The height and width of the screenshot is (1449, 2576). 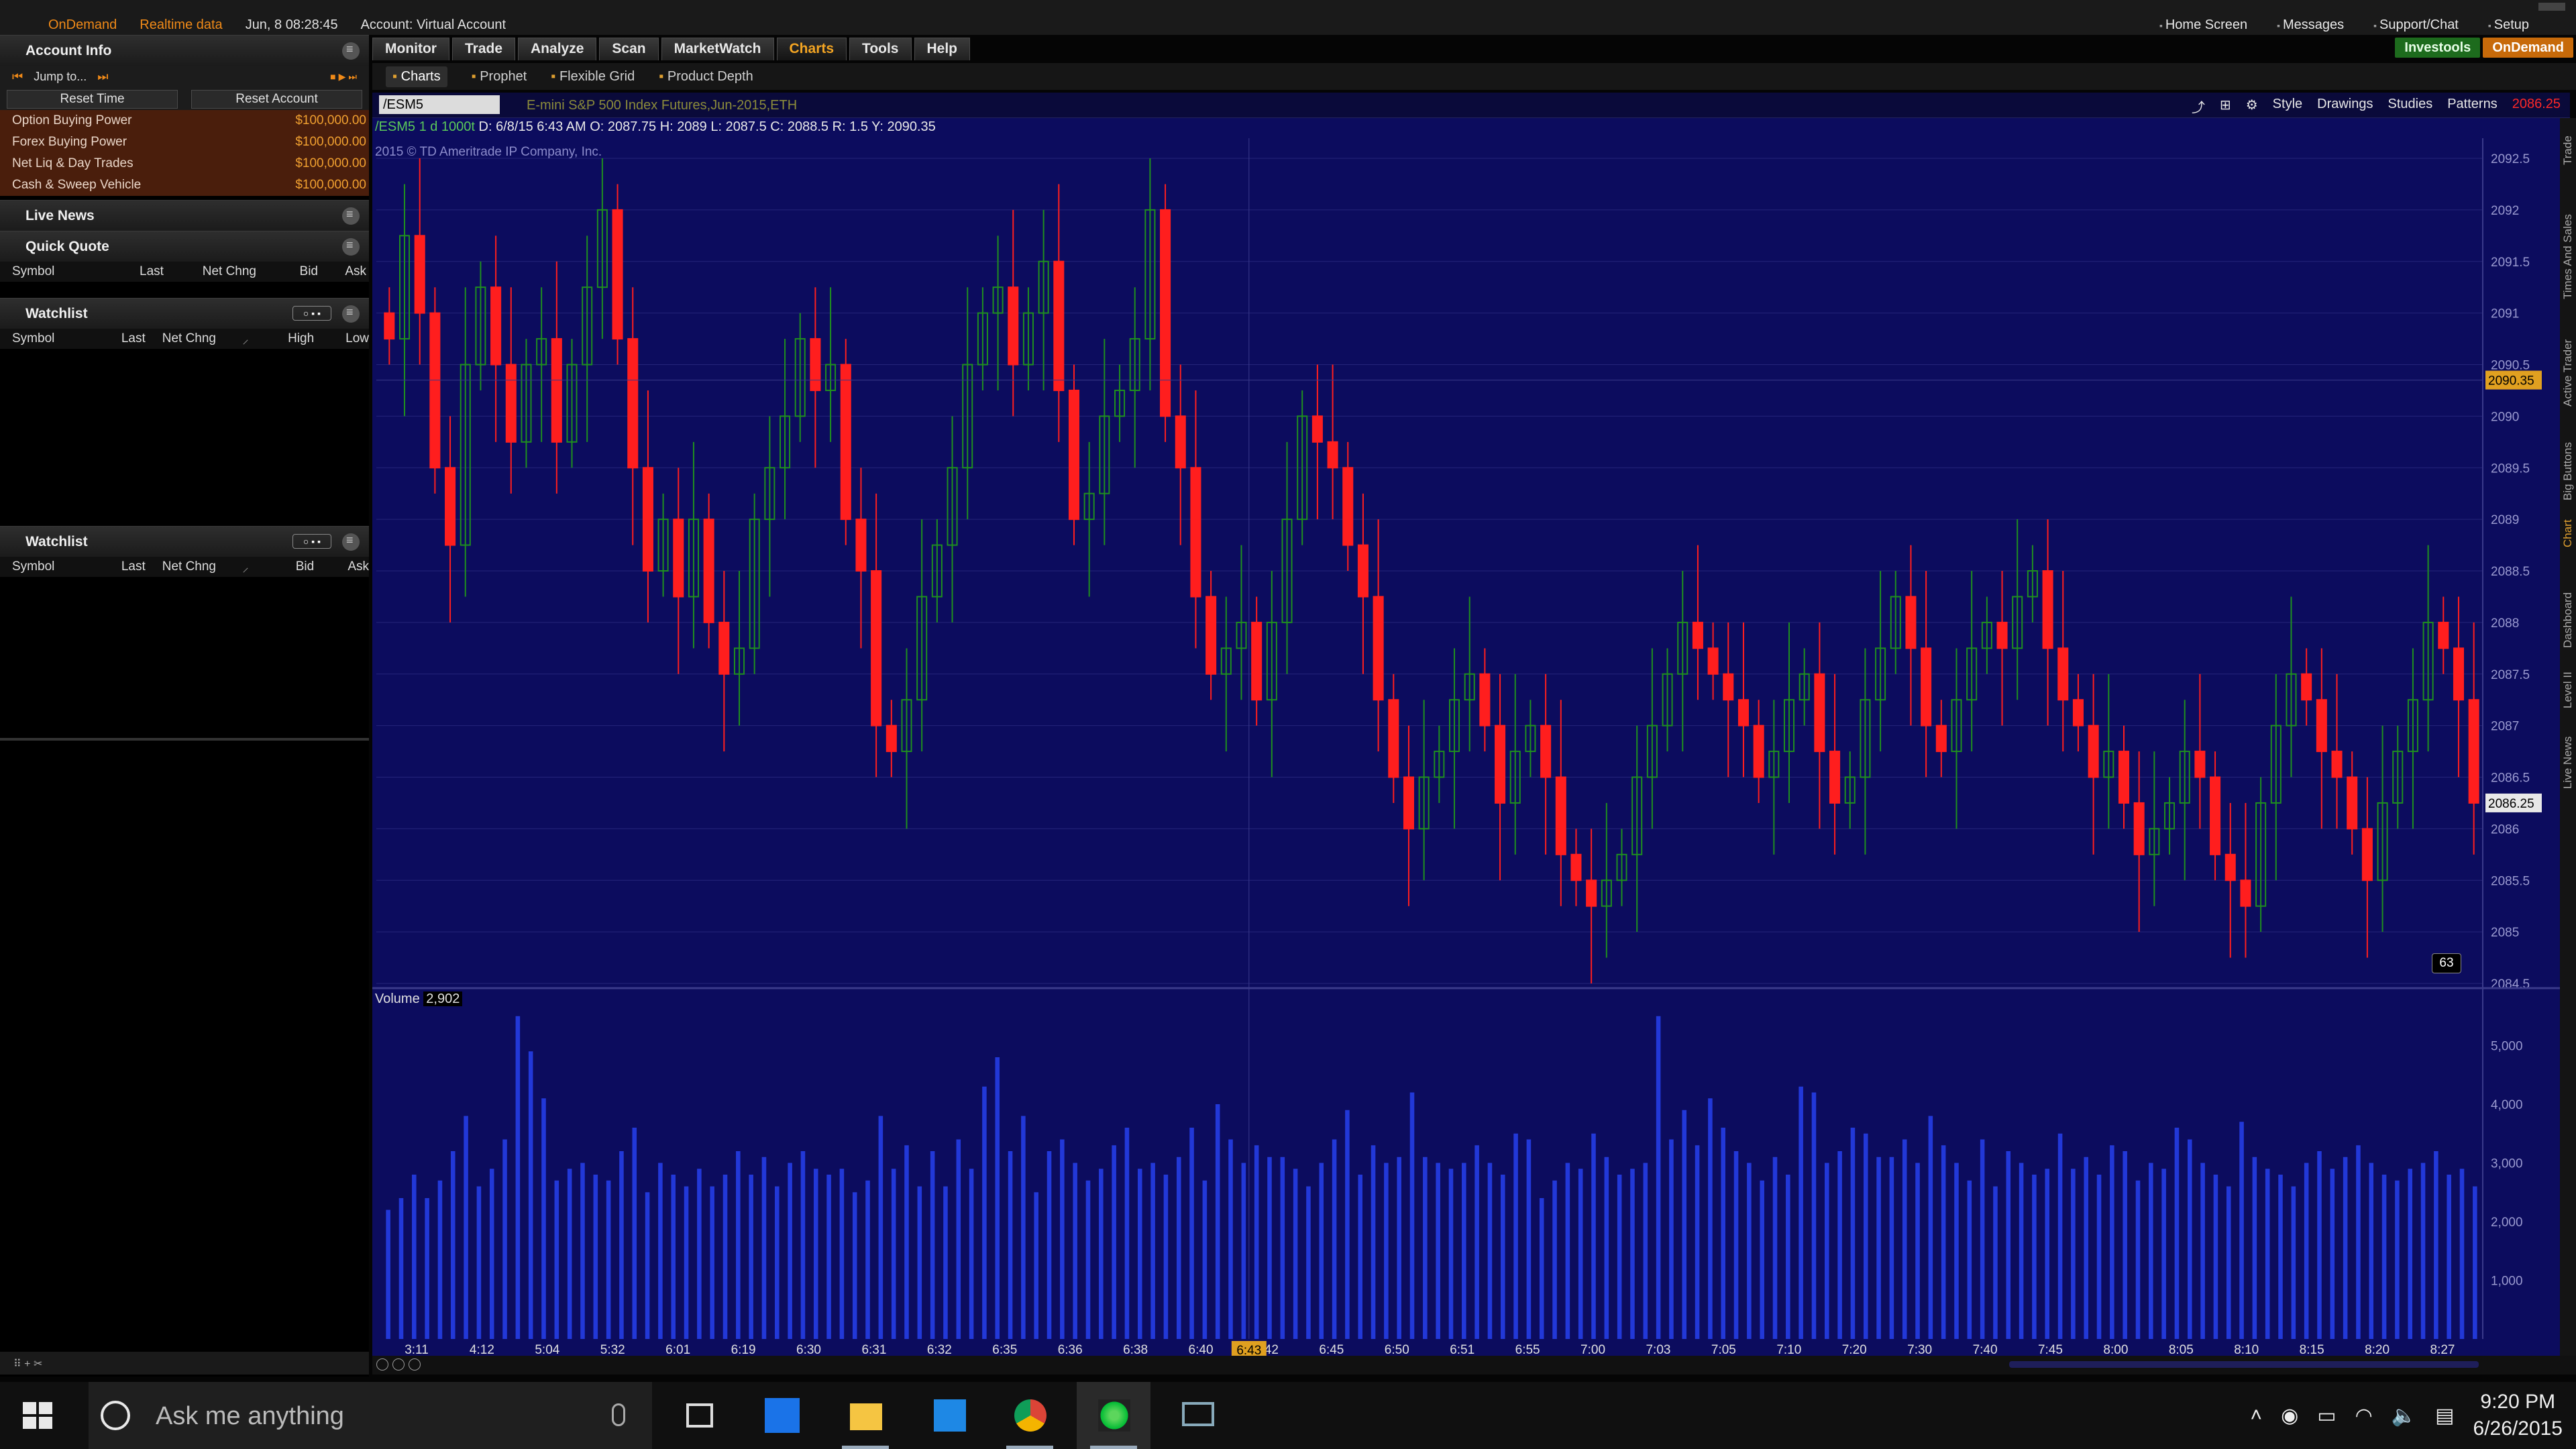 What do you see at coordinates (698, 1415) in the screenshot?
I see `task-view-icon` at bounding box center [698, 1415].